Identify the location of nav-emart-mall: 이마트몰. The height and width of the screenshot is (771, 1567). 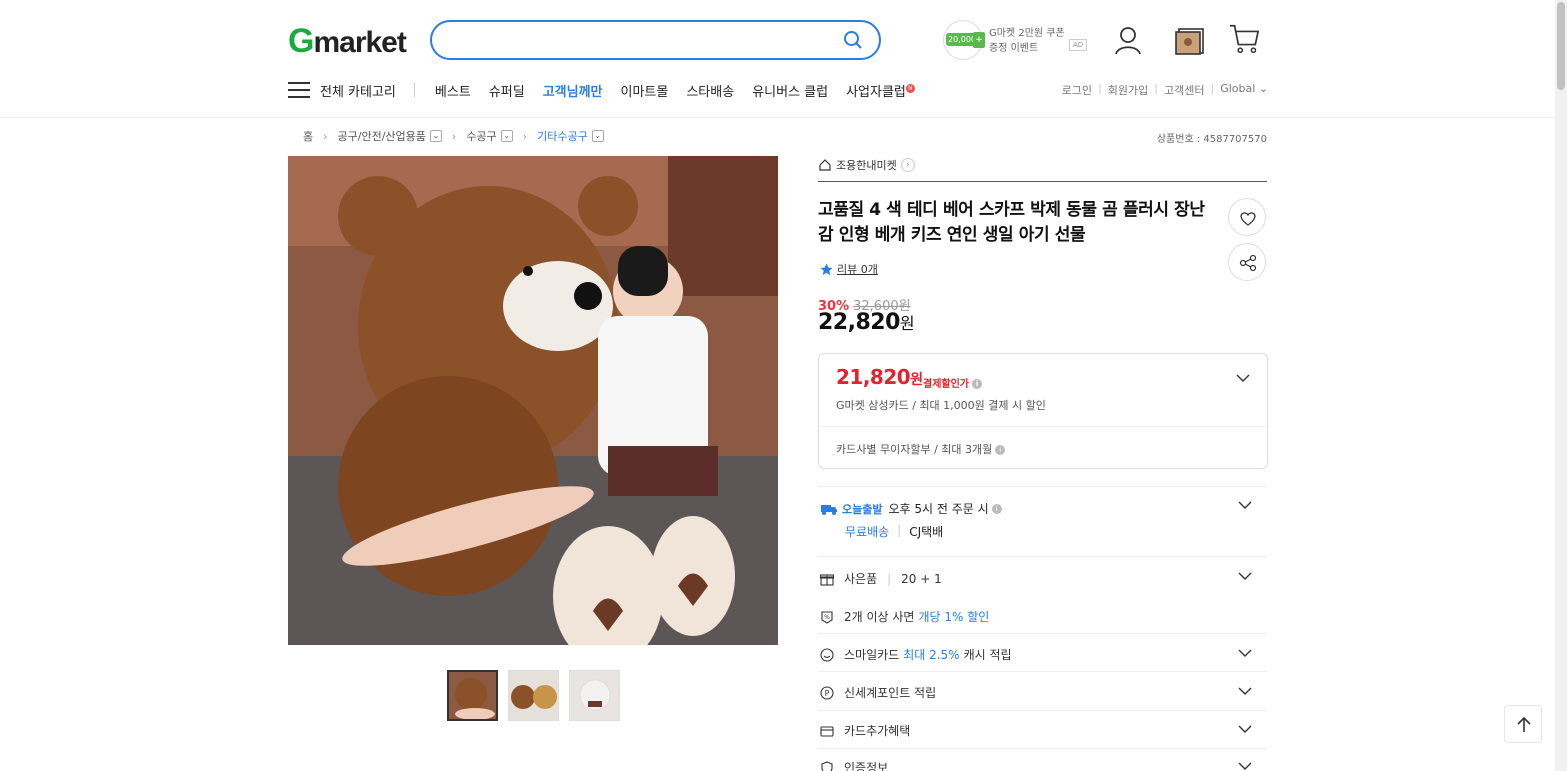
(645, 90).